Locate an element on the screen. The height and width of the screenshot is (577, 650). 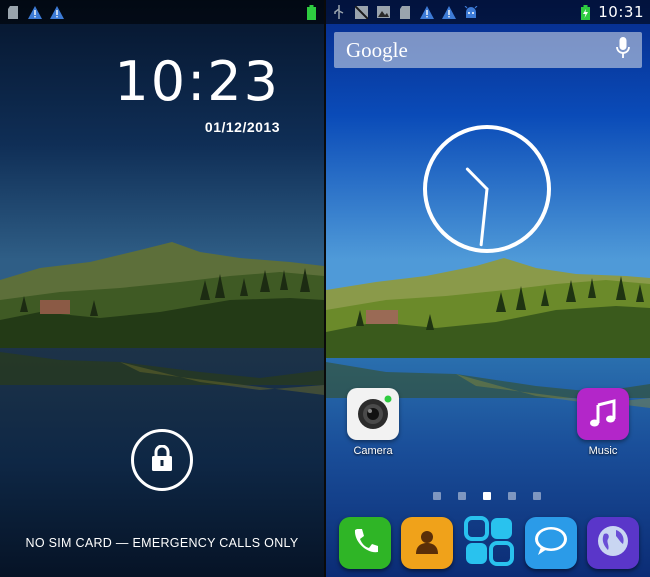
music-app: Music is located at coordinates (603, 422).